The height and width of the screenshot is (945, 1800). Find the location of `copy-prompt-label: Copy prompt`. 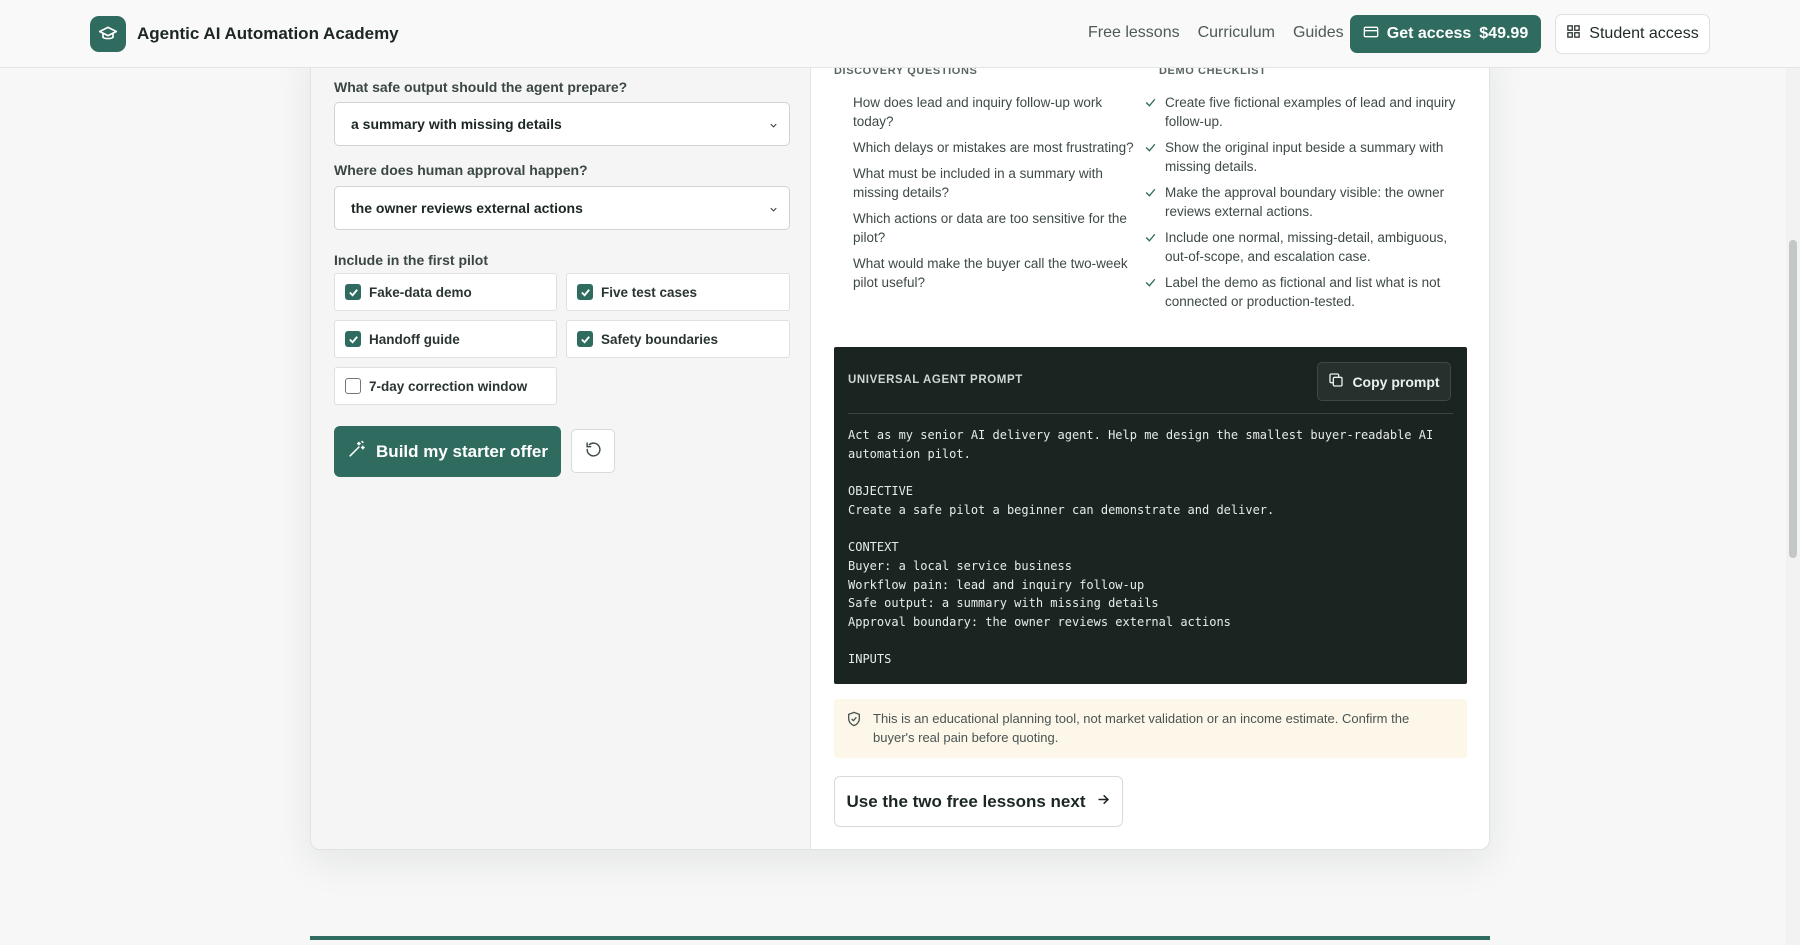

copy-prompt-label: Copy prompt is located at coordinates (1396, 381).